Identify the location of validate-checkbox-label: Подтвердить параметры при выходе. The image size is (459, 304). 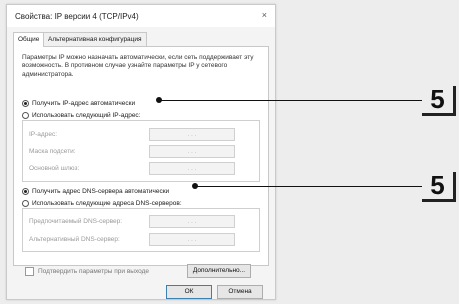
(94, 271).